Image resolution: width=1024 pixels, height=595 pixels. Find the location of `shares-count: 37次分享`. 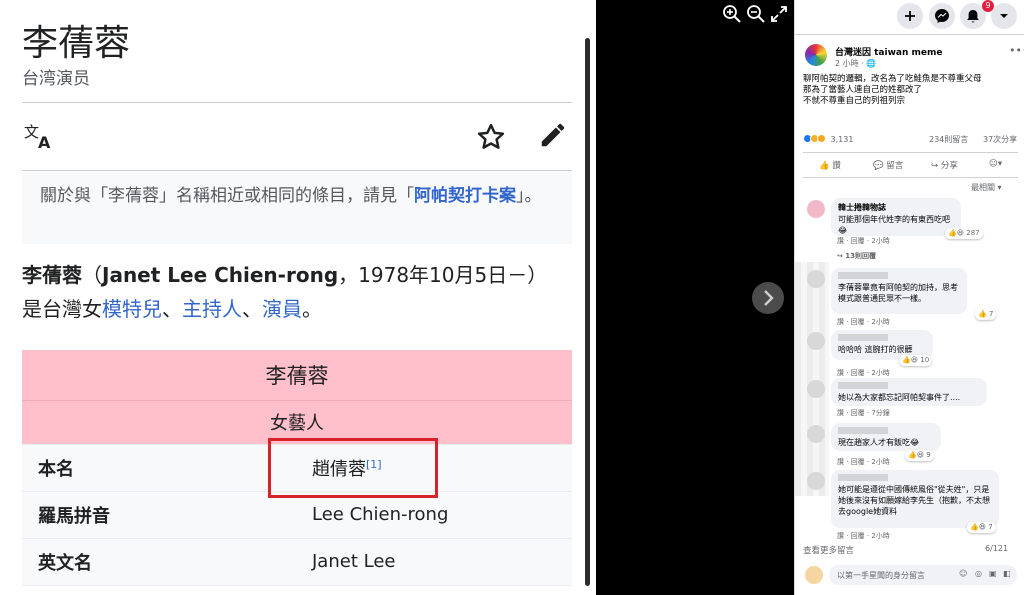

shares-count: 37次分享 is located at coordinates (1000, 139).